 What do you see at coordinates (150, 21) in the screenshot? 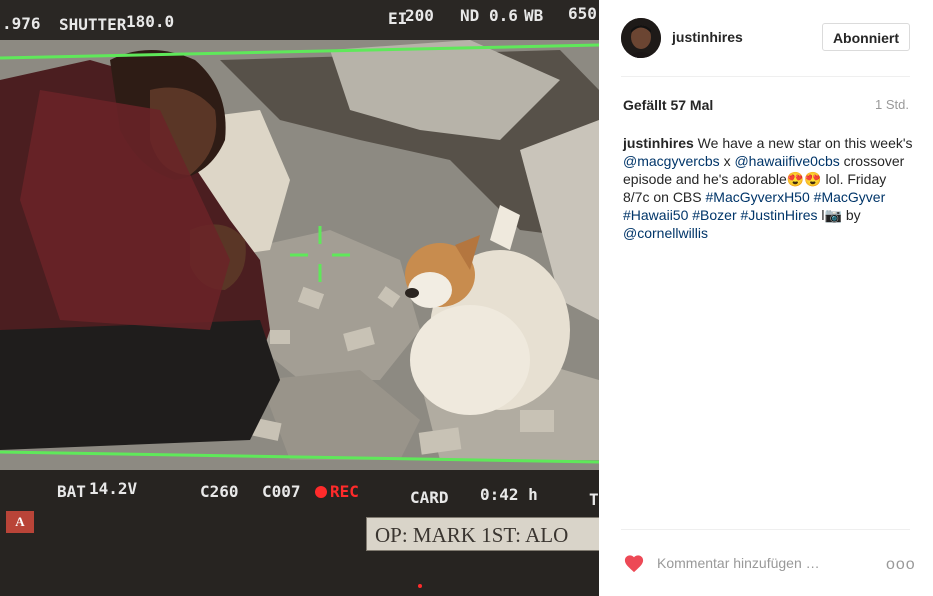
I see `hud-shutter-value: 180.0` at bounding box center [150, 21].